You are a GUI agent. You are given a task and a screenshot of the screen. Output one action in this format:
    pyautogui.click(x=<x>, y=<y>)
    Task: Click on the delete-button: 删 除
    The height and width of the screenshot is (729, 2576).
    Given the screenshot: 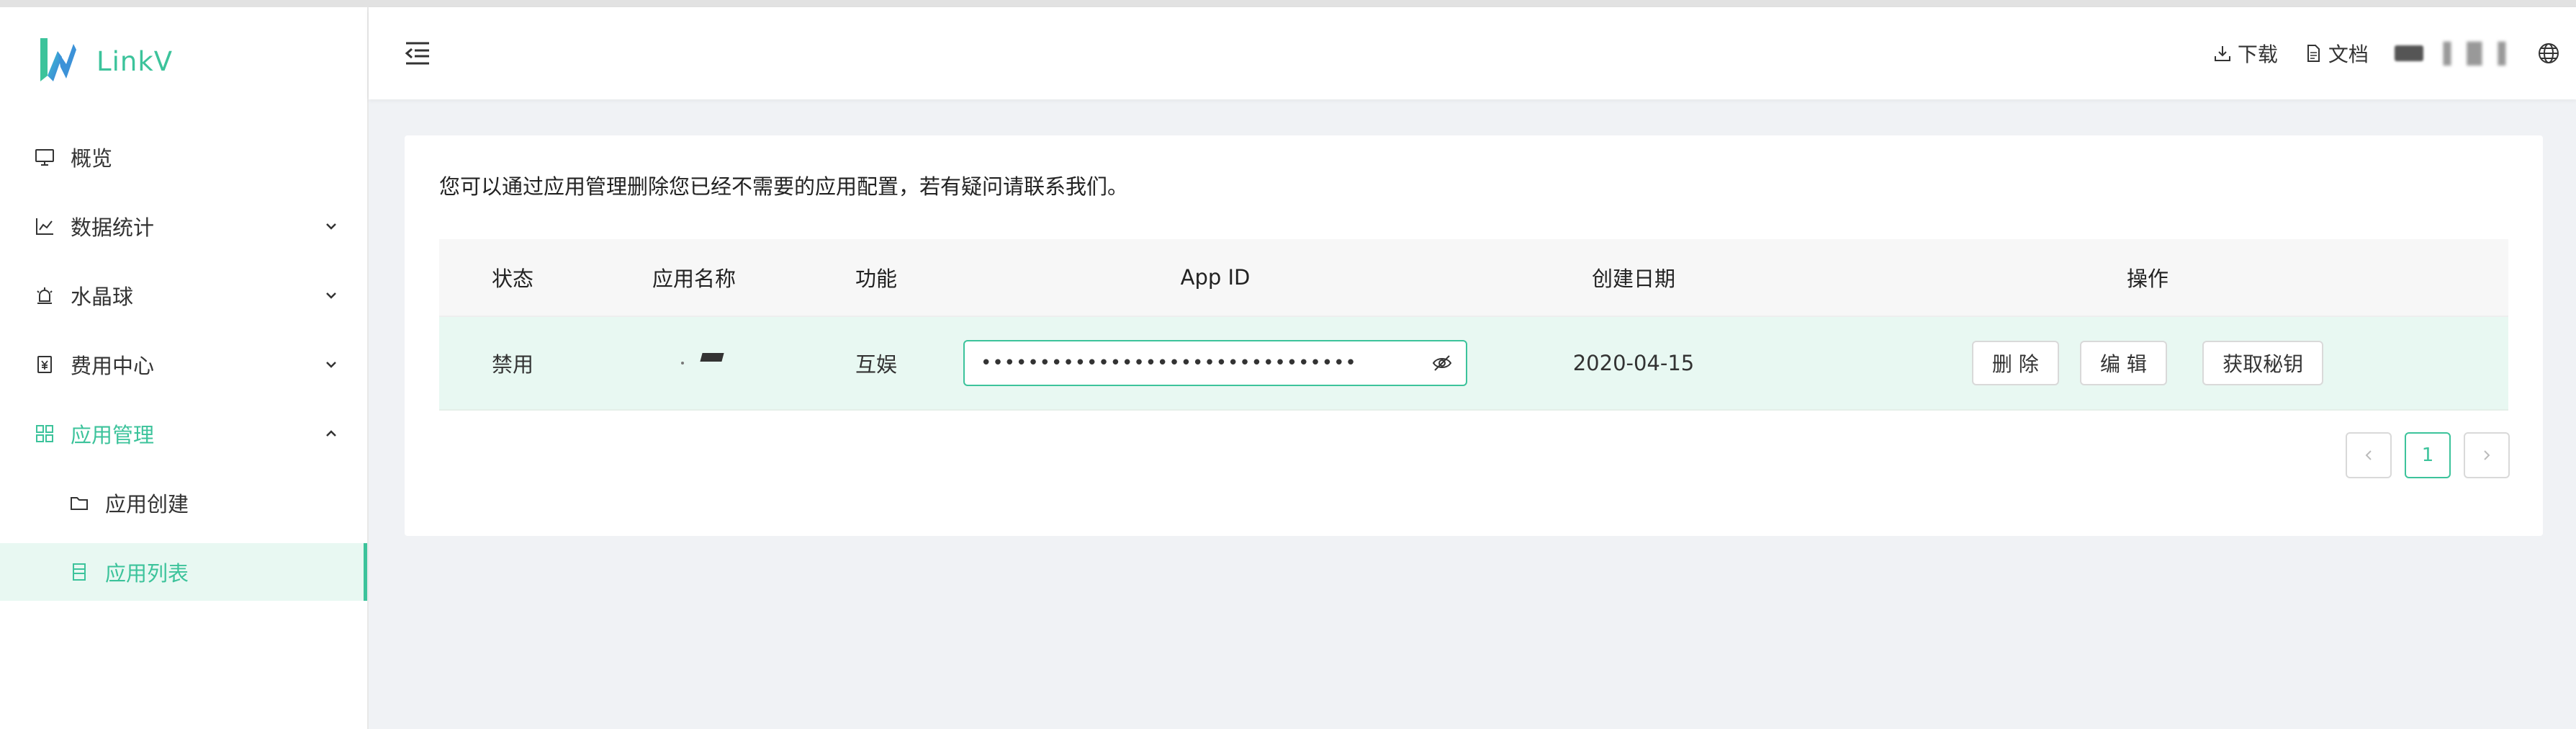 What is the action you would take?
    pyautogui.click(x=2015, y=363)
    